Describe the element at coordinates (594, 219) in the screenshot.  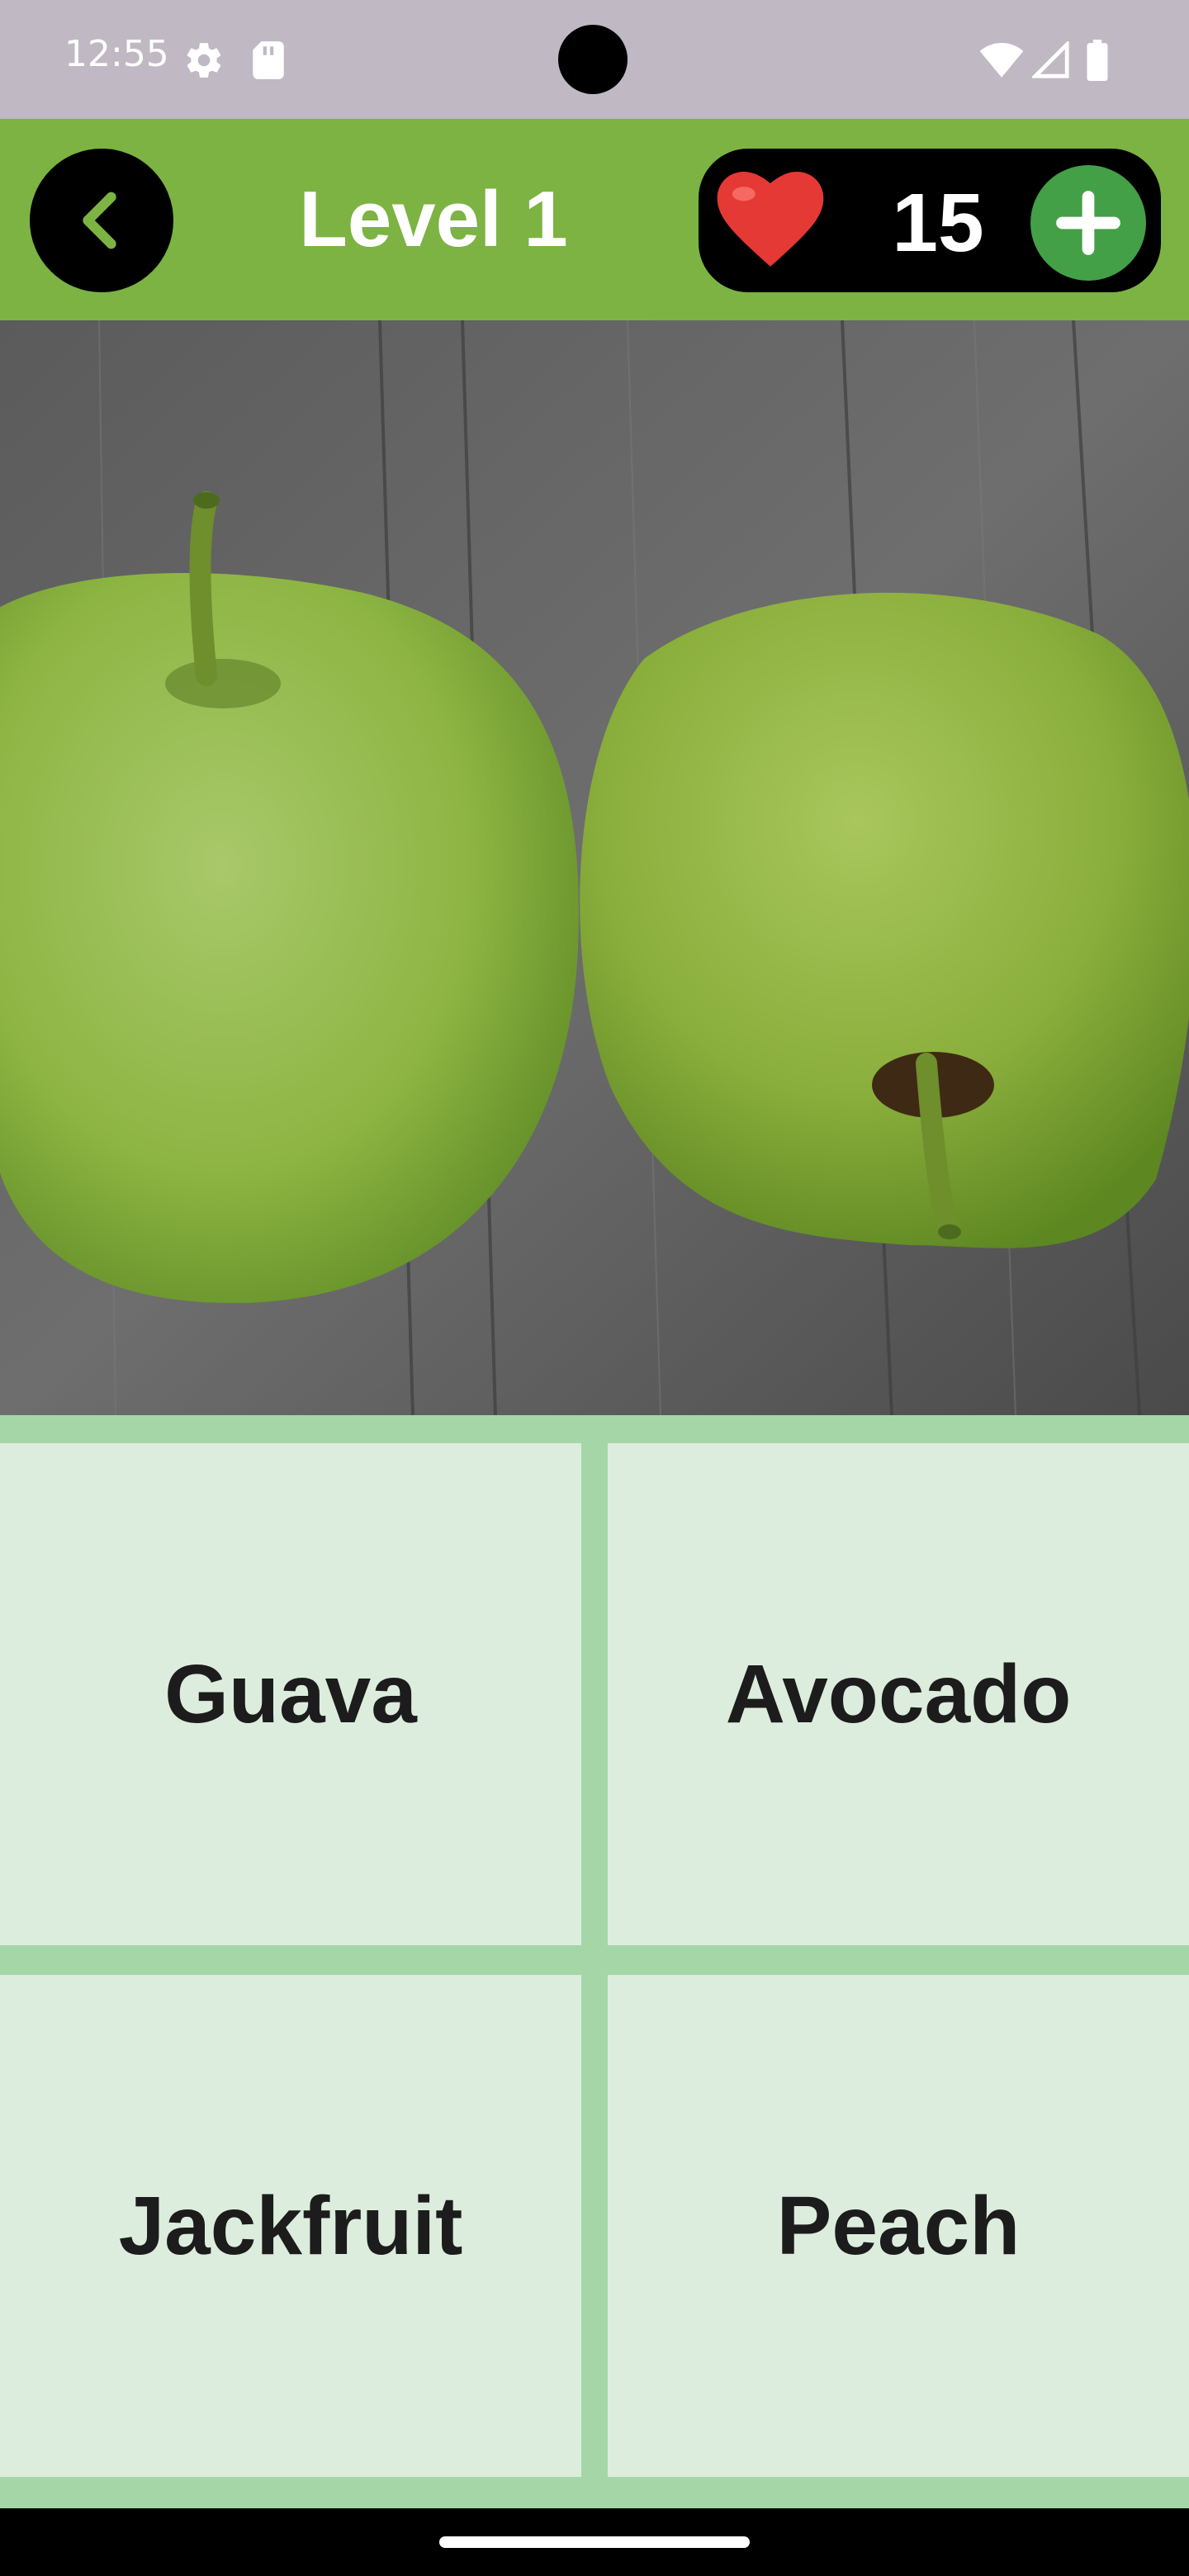
I see `app-bar: Level 1 15` at that location.